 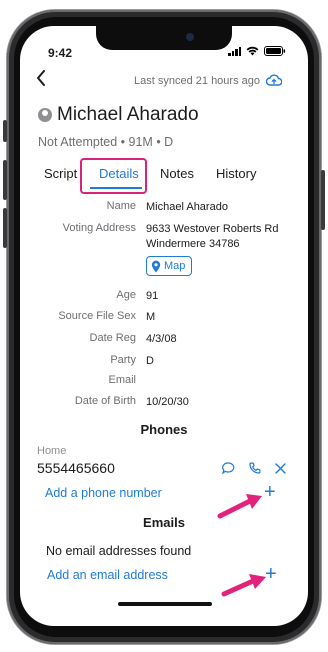 What do you see at coordinates (323, 200) in the screenshot?
I see `power-button` at bounding box center [323, 200].